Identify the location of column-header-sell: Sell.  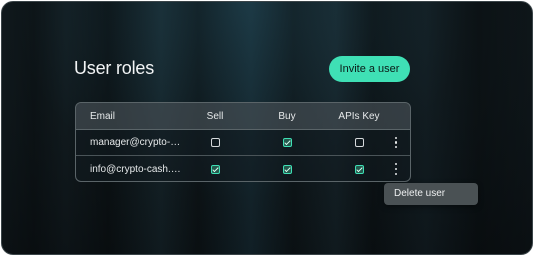
(215, 116).